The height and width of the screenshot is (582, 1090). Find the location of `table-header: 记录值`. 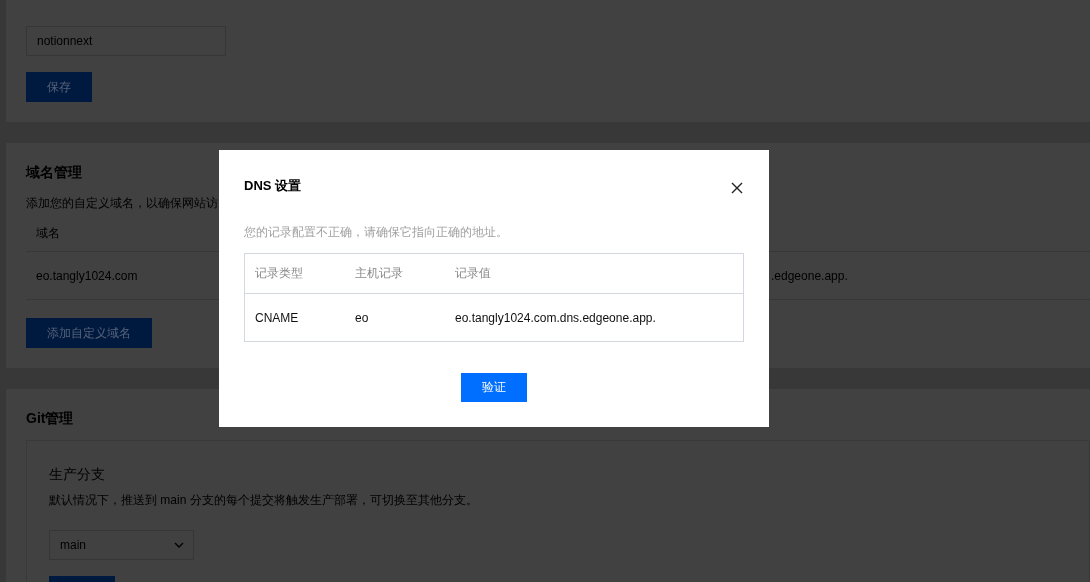

table-header: 记录值 is located at coordinates (473, 273).